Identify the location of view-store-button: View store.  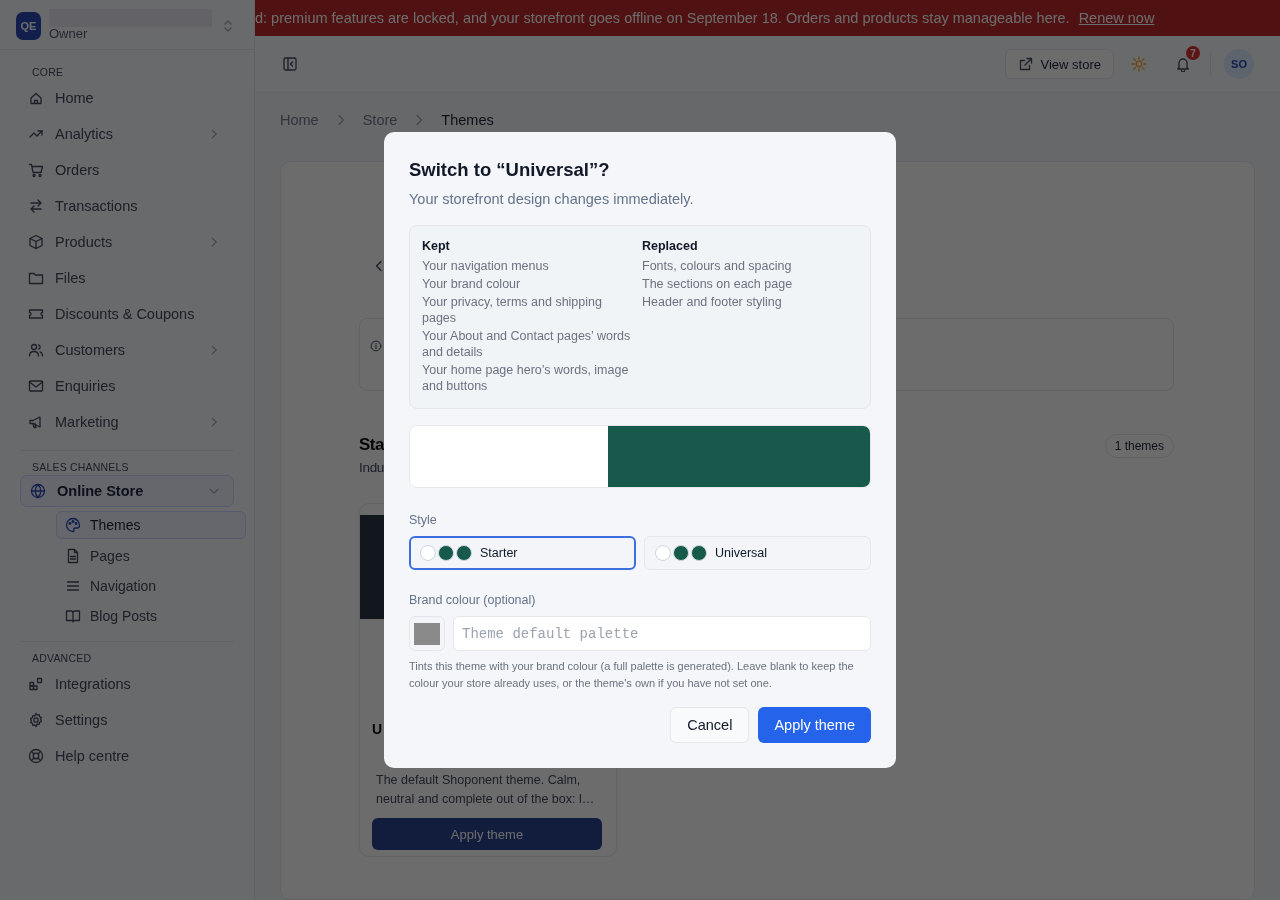
(1059, 64).